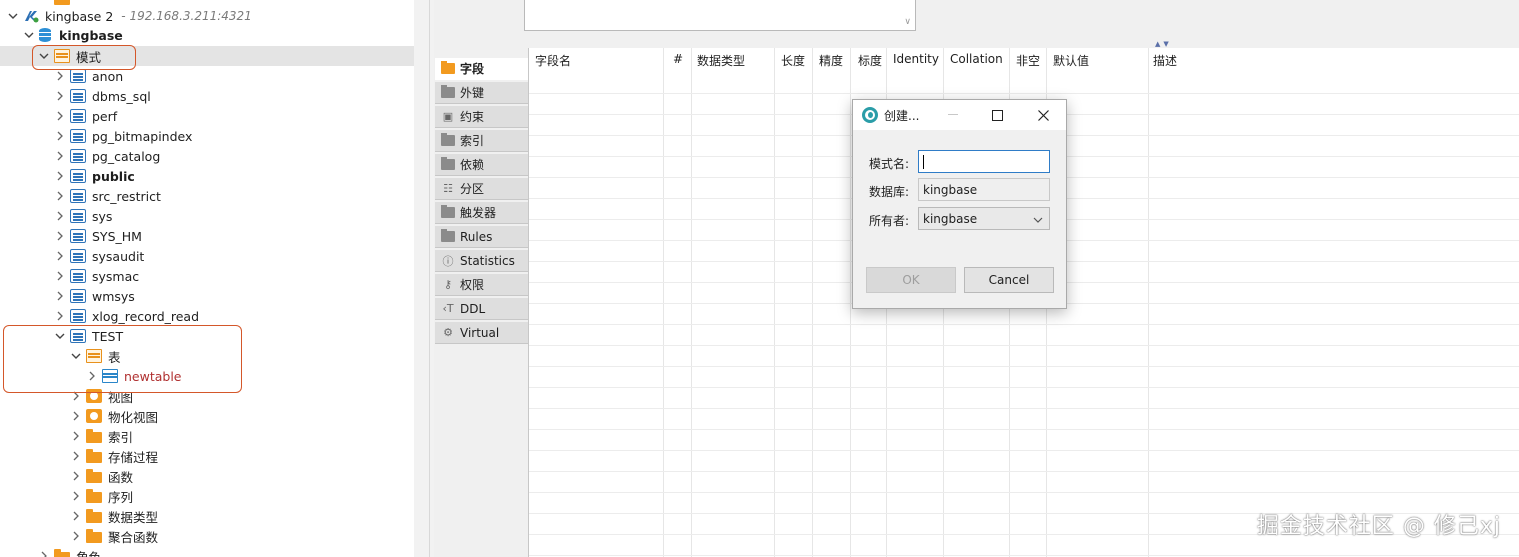 The width and height of the screenshot is (1519, 557). Describe the element at coordinates (870, 60) in the screenshot. I see `column-header: 标度` at that location.